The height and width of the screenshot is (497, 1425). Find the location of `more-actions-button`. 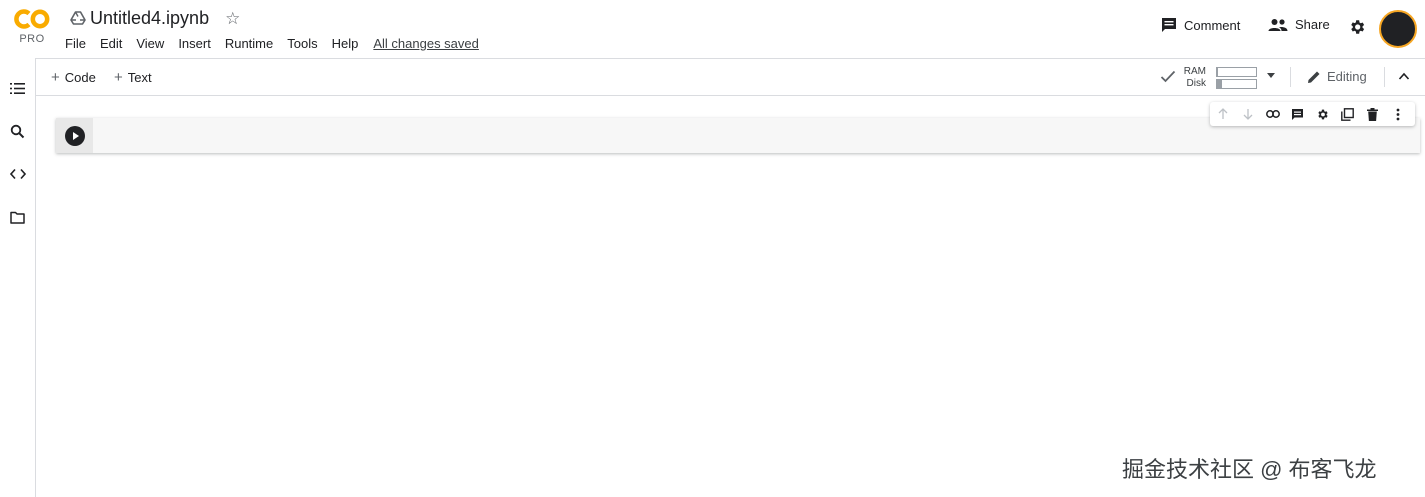

more-actions-button is located at coordinates (1397, 114).